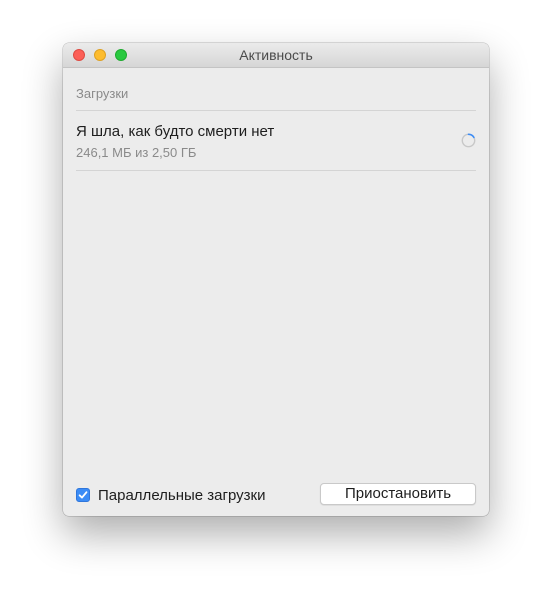 The image size is (552, 599). What do you see at coordinates (102, 93) in the screenshot?
I see `downloads-section-header: Загрузки` at bounding box center [102, 93].